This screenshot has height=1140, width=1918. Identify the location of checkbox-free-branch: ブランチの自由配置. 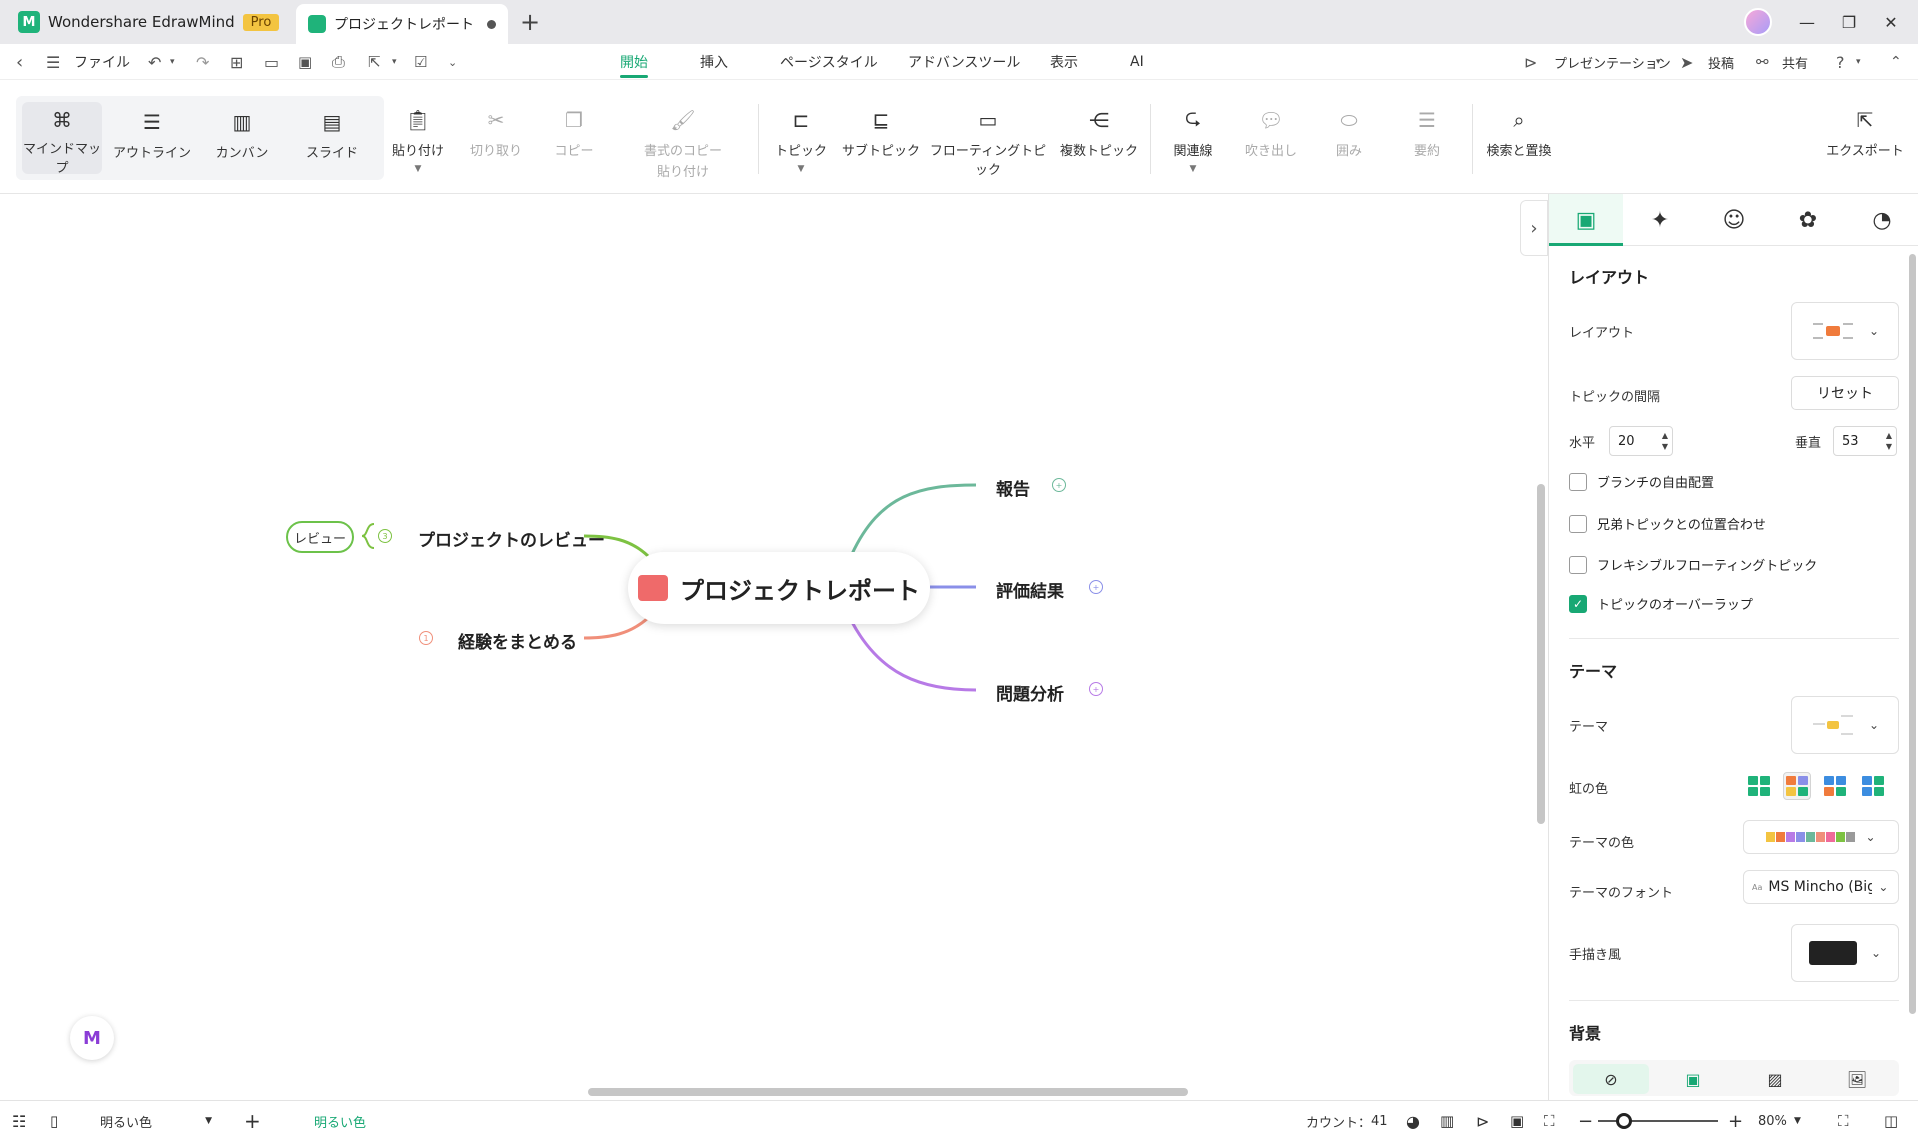
(1641, 481).